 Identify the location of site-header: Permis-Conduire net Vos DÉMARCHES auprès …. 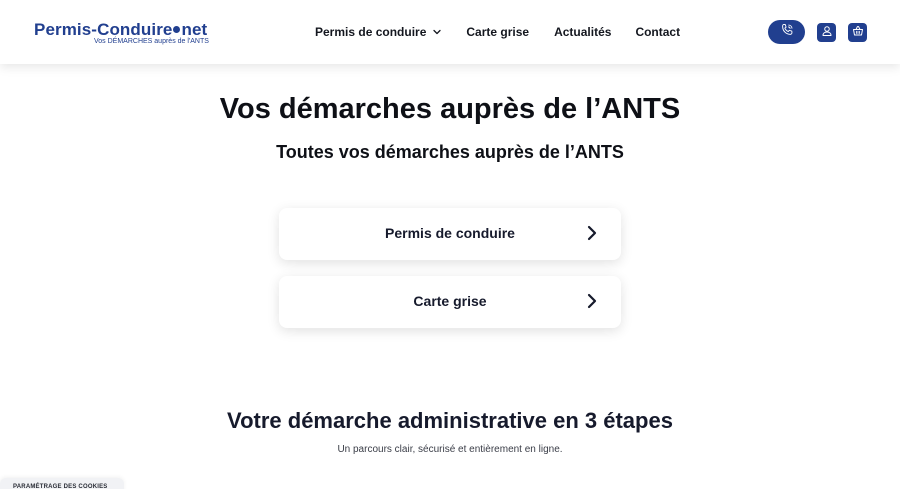
(450, 32).